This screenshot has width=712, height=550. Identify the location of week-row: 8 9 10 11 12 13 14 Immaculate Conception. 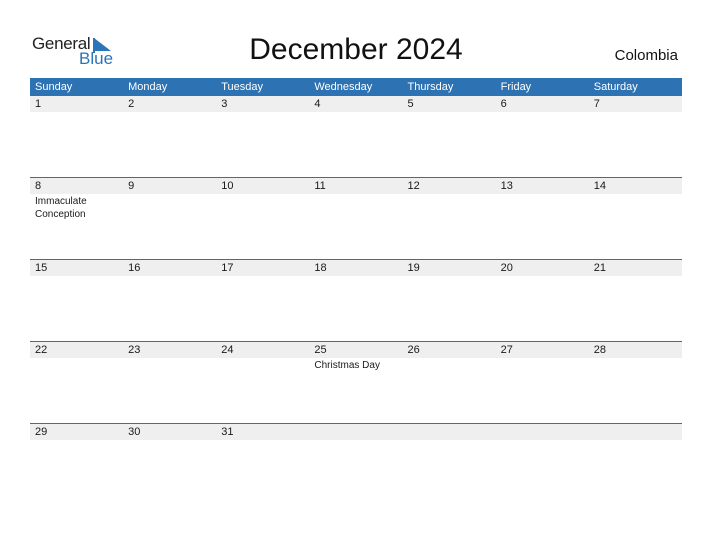
(356, 218).